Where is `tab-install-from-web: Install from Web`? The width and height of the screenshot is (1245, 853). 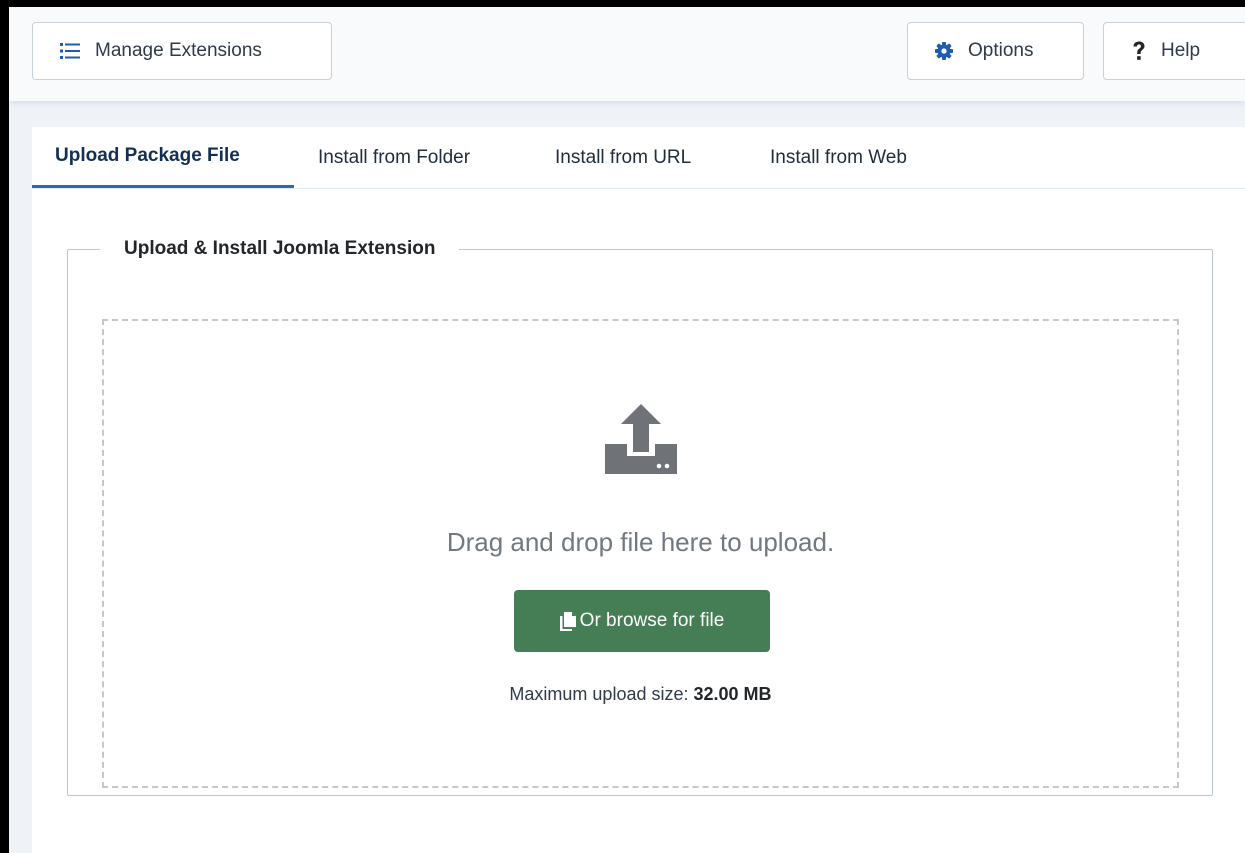 tab-install-from-web: Install from Web is located at coordinates (838, 157).